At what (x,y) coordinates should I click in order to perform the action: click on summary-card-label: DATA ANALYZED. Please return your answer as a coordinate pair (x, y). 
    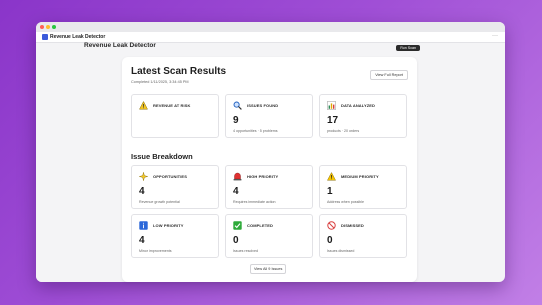
    Looking at the image, I should click on (358, 105).